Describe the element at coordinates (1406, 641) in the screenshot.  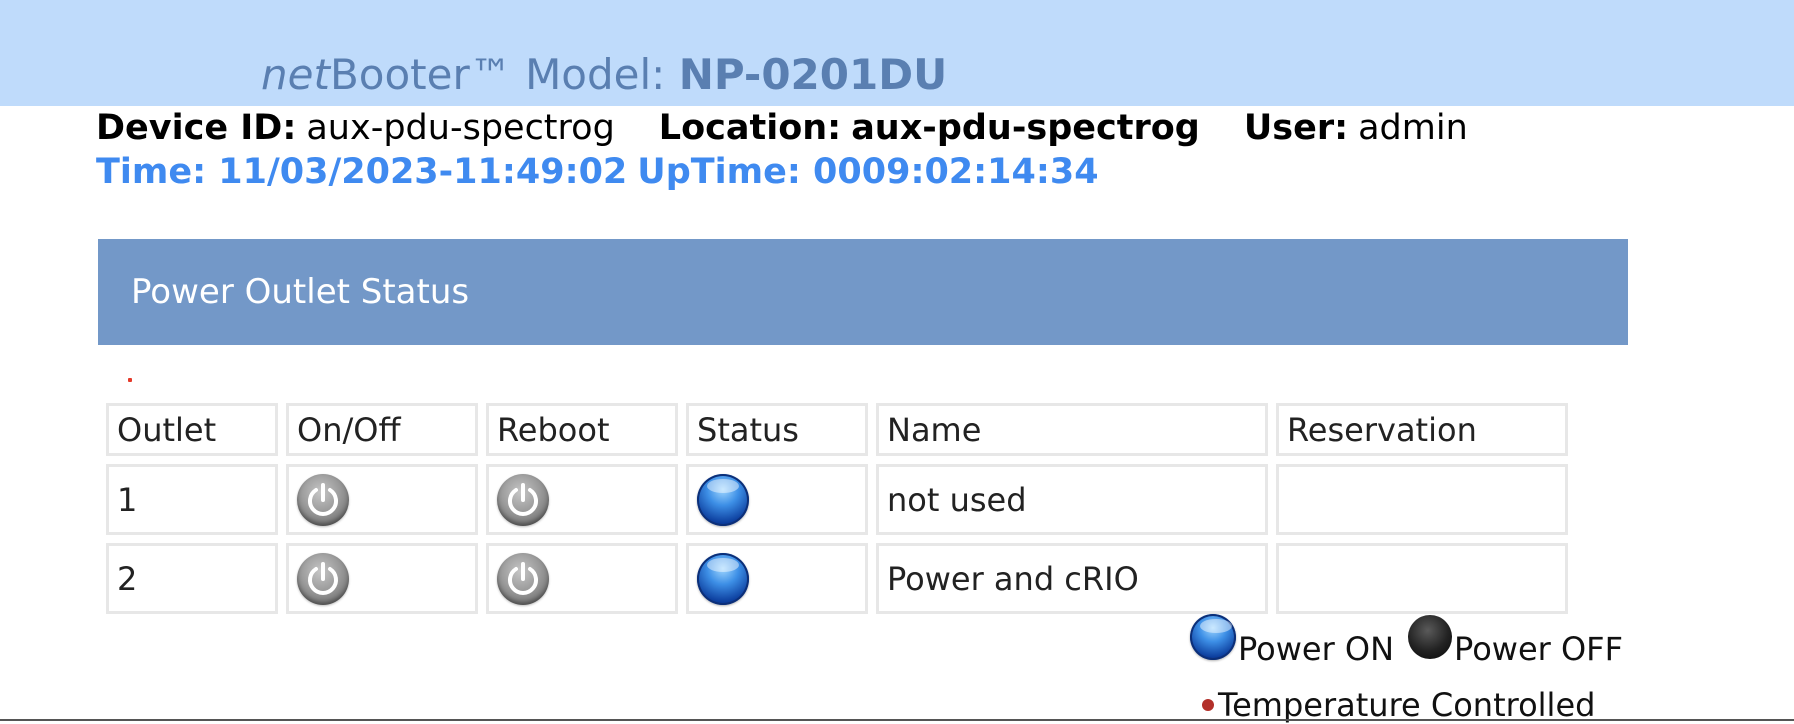
I see `status-legend: Power ON Power OFF` at that location.